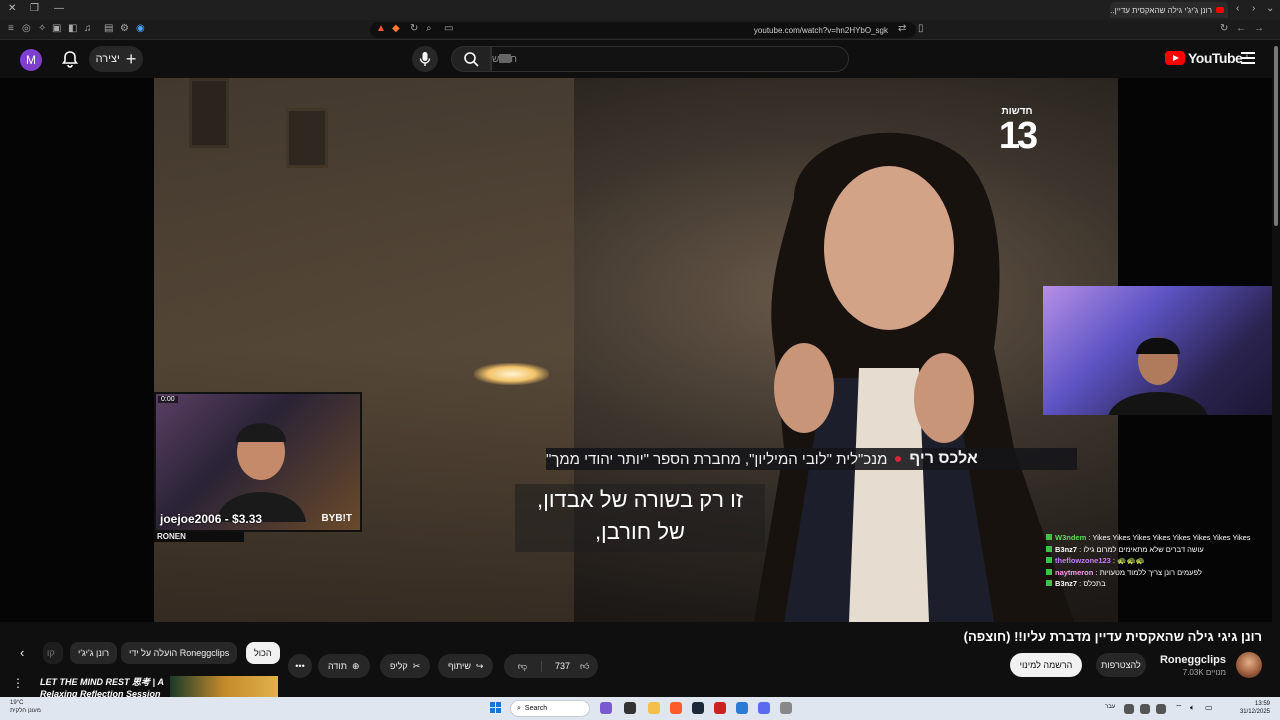 Image resolution: width=1280 pixels, height=720 pixels. I want to click on youtube-play-logo-icon, so click(1175, 58).